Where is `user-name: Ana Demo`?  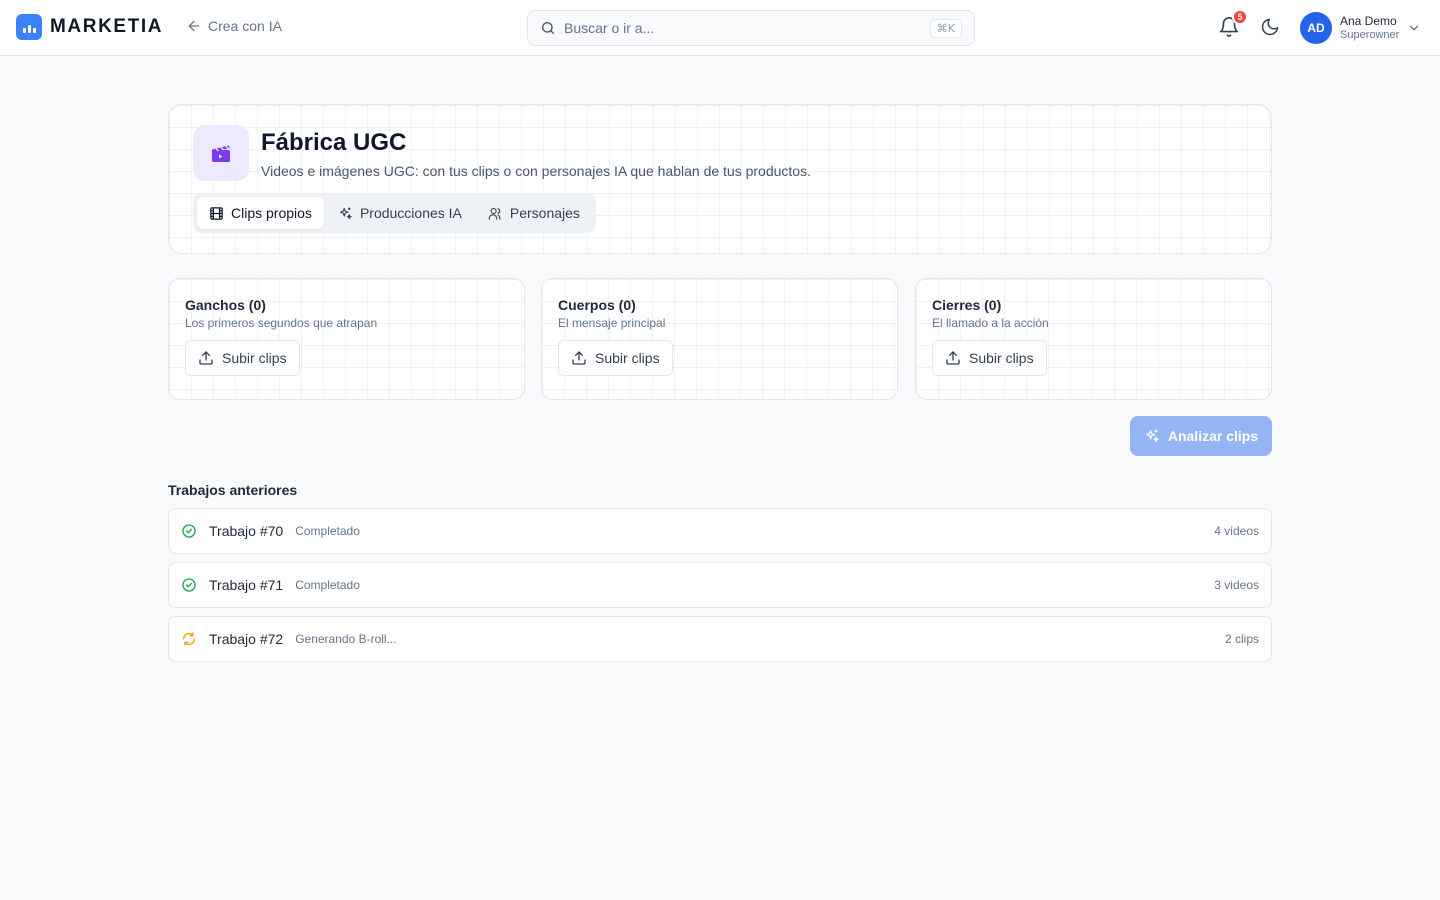 user-name: Ana Demo is located at coordinates (1368, 21).